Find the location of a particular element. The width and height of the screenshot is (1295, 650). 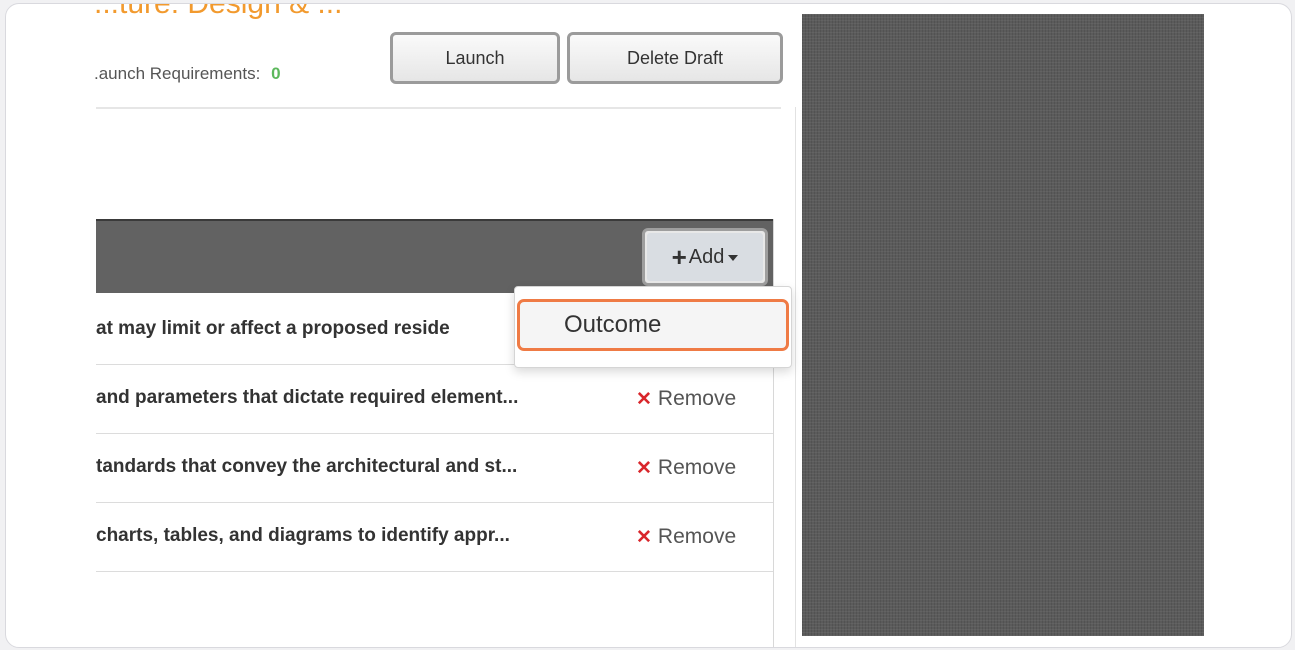

add-dropdown-menu: Outcome is located at coordinates (653, 327).